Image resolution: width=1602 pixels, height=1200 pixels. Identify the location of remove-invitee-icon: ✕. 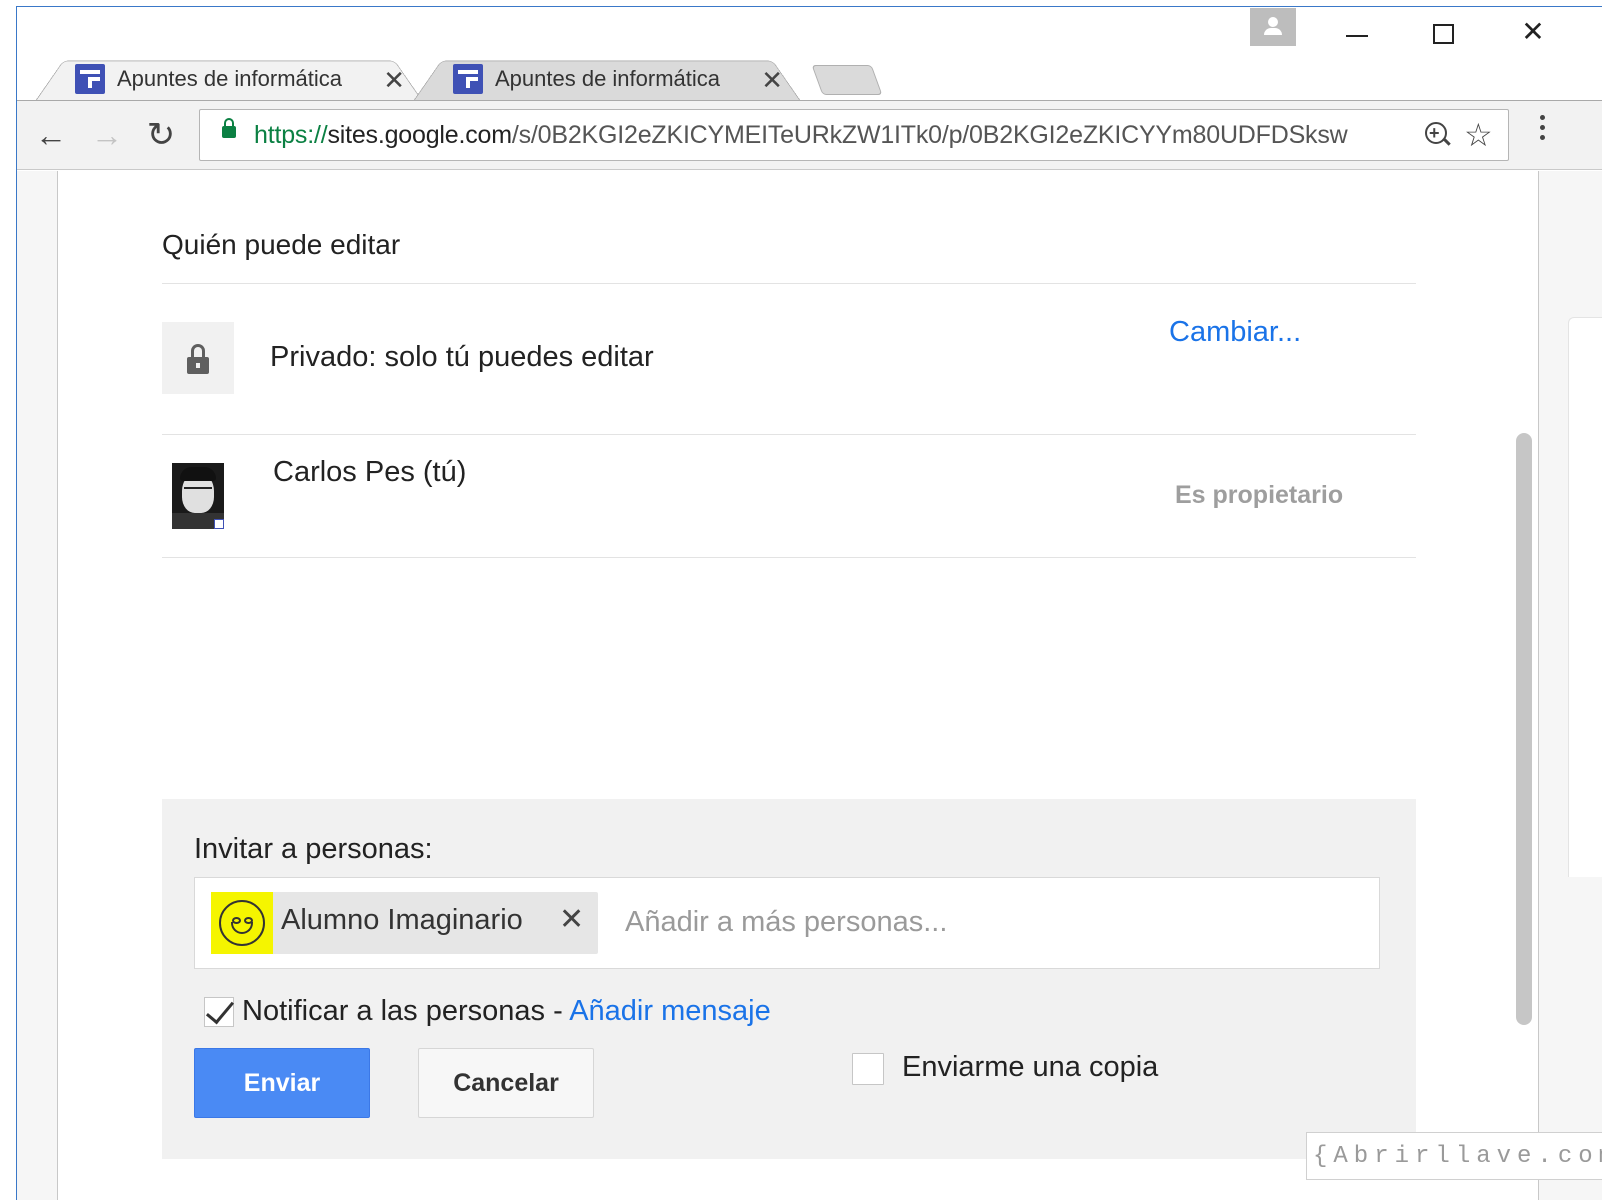
(571, 919).